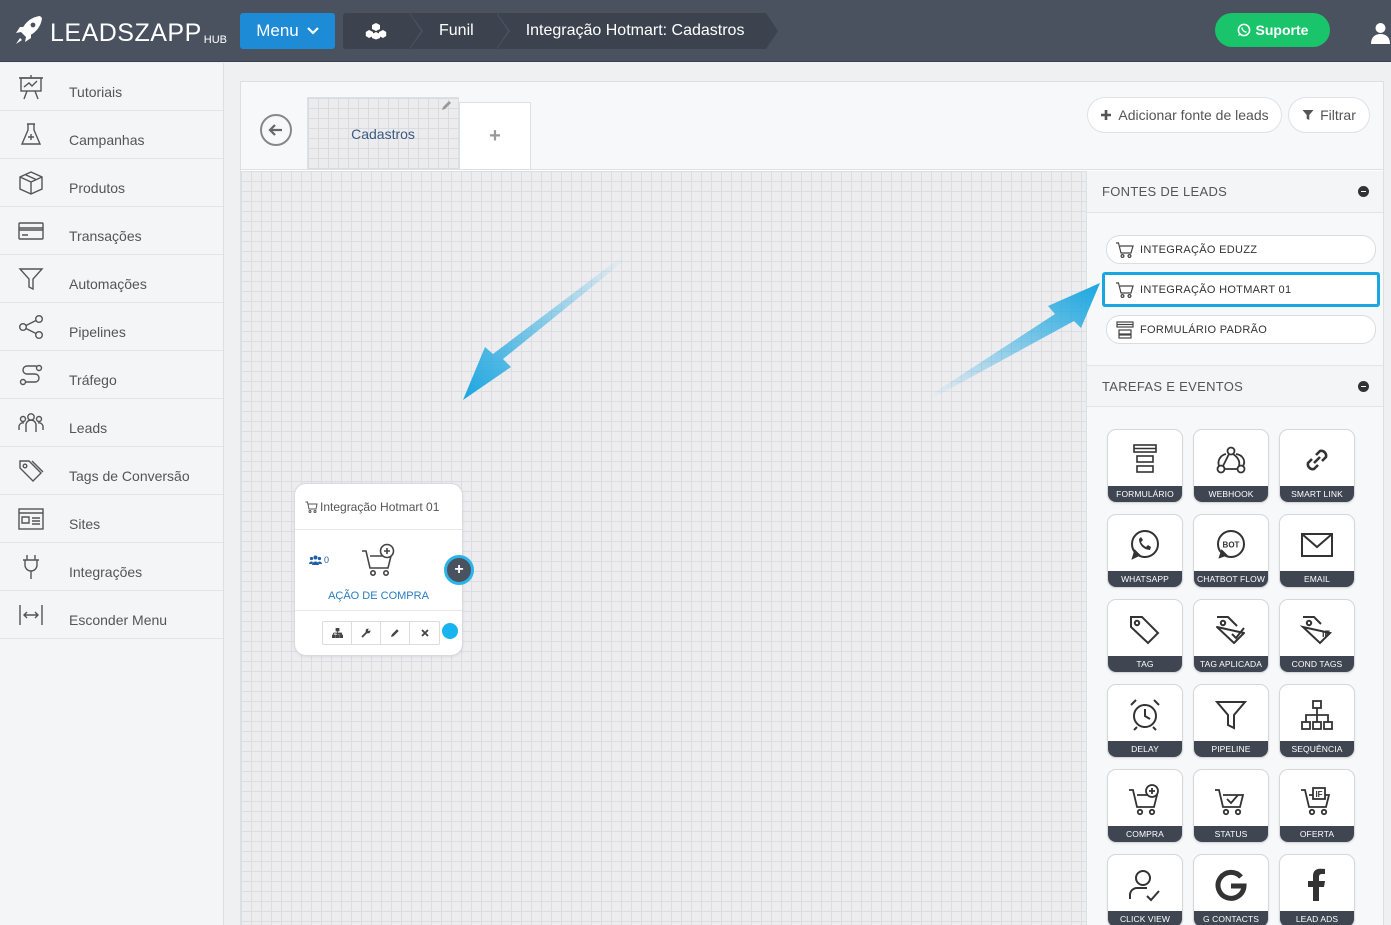 The image size is (1391, 925). What do you see at coordinates (1326, 634) in the screenshot?
I see `svg-text: IF` at bounding box center [1326, 634].